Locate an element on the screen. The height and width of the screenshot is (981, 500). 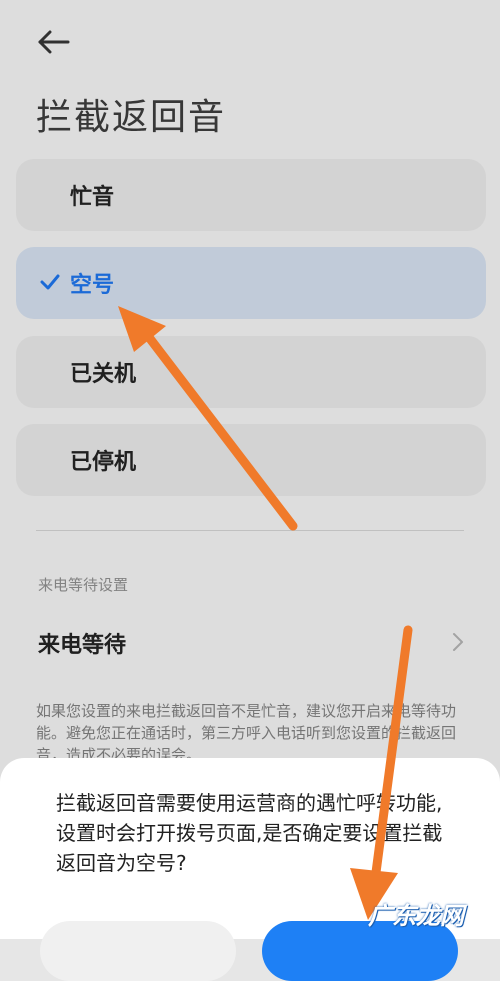
option-powered-off: 已关机 is located at coordinates (251, 372).